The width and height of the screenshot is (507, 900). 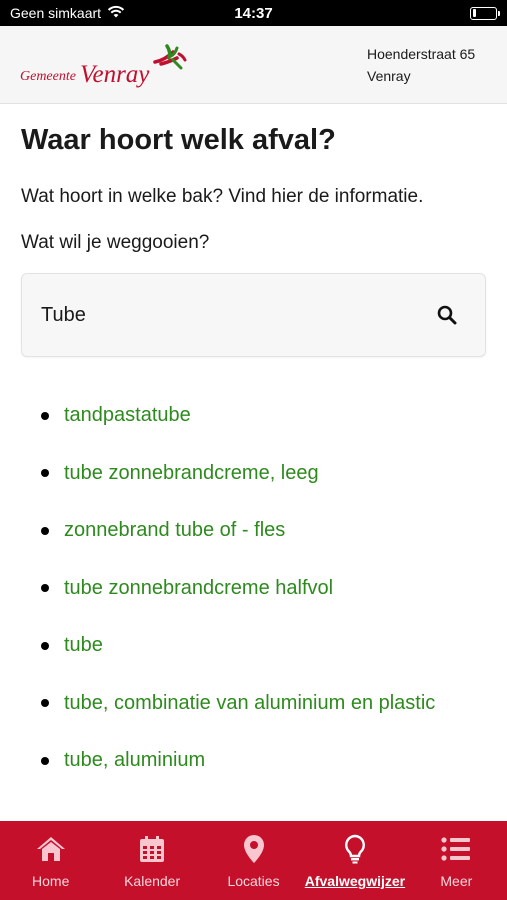 I want to click on list-item: zonnebrand tube of - fles, so click(x=263, y=531).